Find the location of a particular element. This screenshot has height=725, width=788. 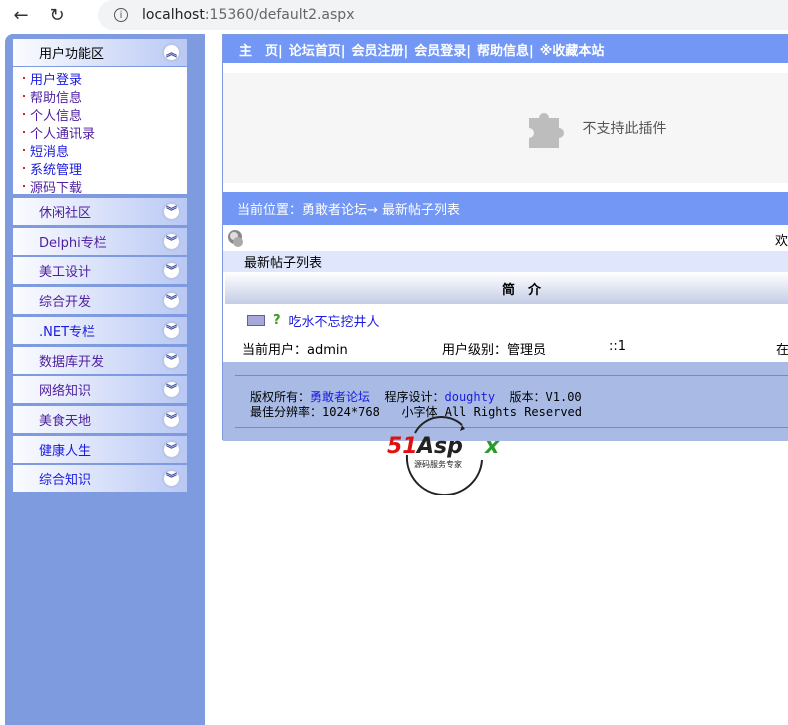

sidebar-panel: 数据库开发 ︾ is located at coordinates (100, 360).